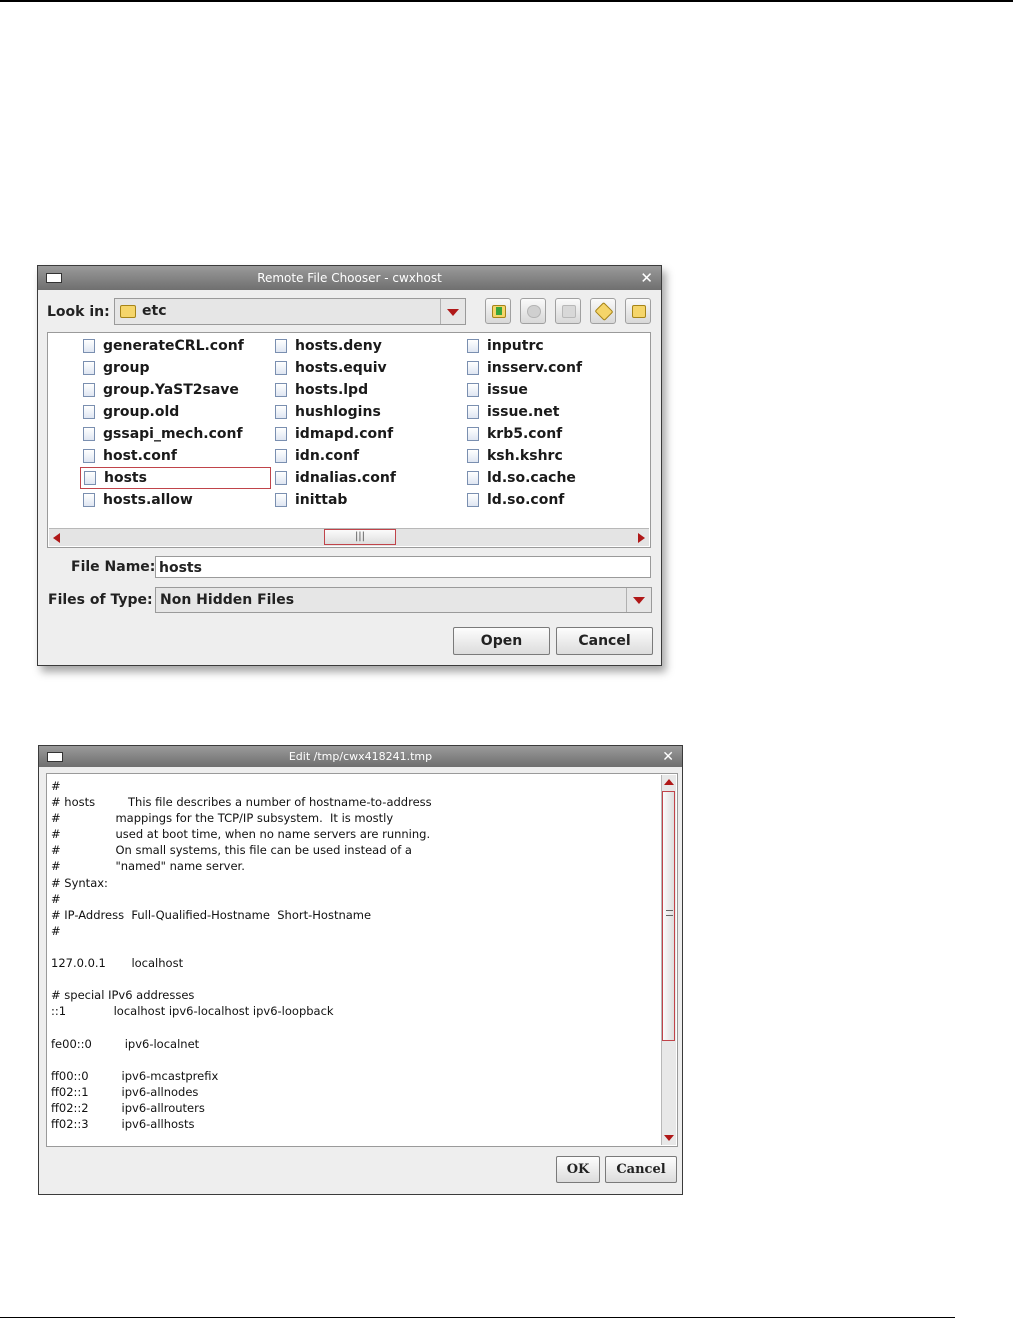  What do you see at coordinates (668, 916) in the screenshot?
I see `scroll-thumb` at bounding box center [668, 916].